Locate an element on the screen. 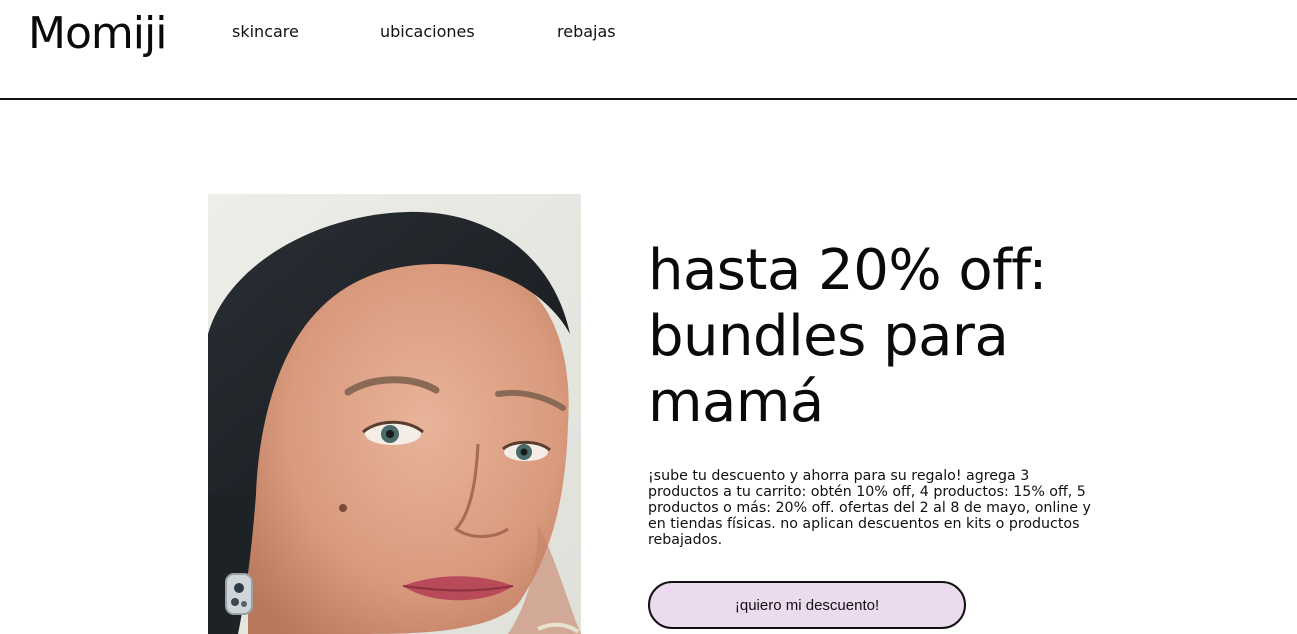  get-discount-button: ¡quiero mi descuento! is located at coordinates (807, 605).